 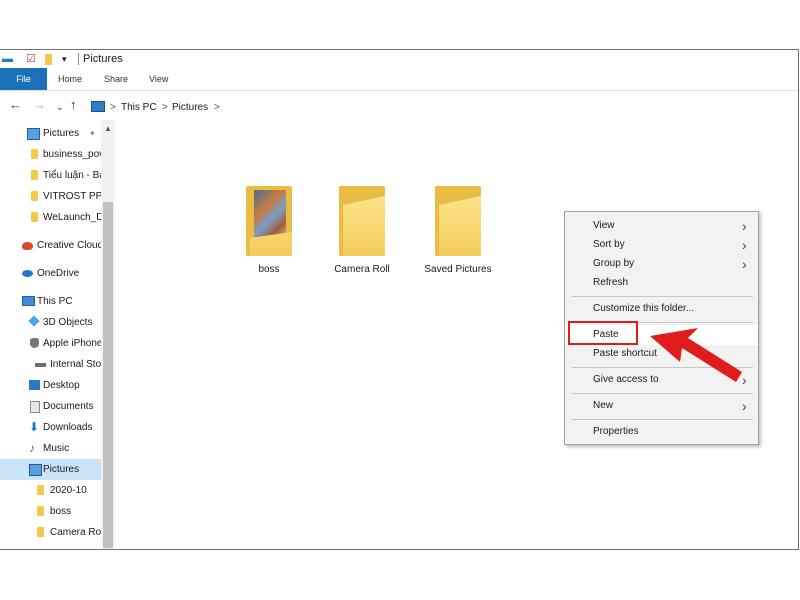 What do you see at coordinates (399, 79) in the screenshot?
I see `ribbon-tabs: File Home Share View` at bounding box center [399, 79].